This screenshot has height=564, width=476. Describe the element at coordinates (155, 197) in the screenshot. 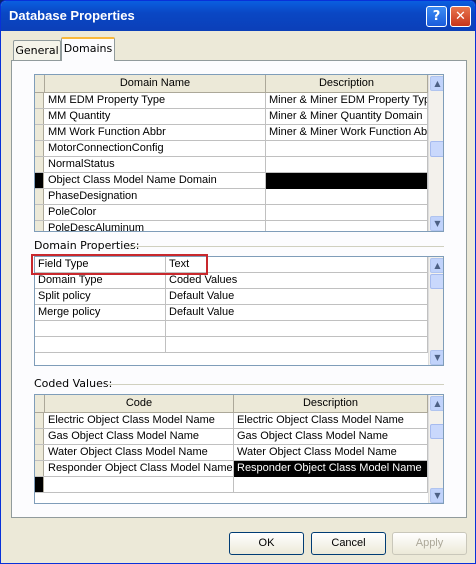

I see `domain-name-cell: PhaseDesignation` at that location.